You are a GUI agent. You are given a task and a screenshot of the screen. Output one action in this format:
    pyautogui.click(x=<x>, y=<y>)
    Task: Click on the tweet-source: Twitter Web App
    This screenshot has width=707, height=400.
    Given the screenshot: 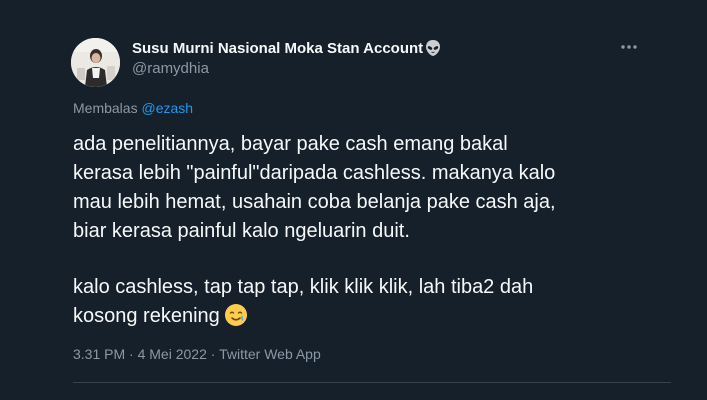 What is the action you would take?
    pyautogui.click(x=270, y=354)
    